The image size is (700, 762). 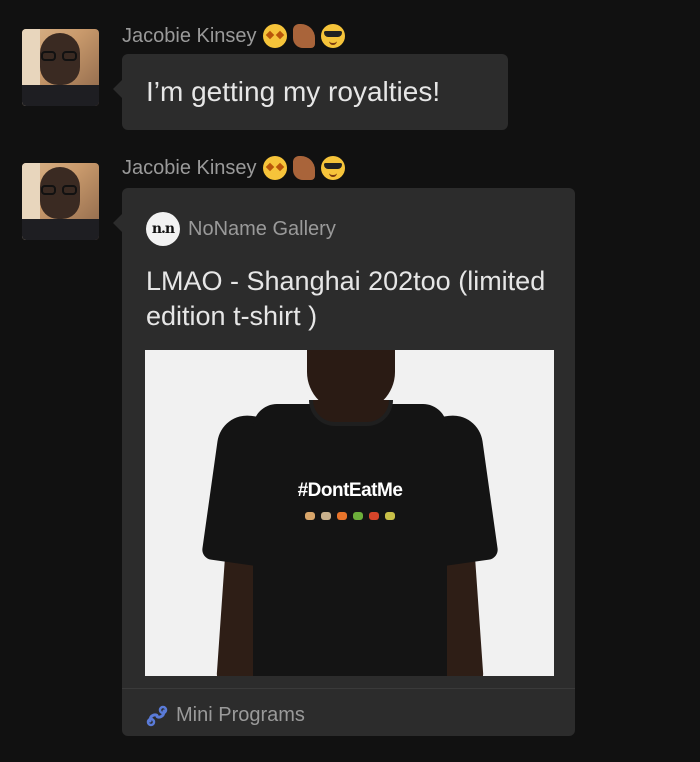 What do you see at coordinates (350, 517) in the screenshot?
I see `tshirt-print-food-icons` at bounding box center [350, 517].